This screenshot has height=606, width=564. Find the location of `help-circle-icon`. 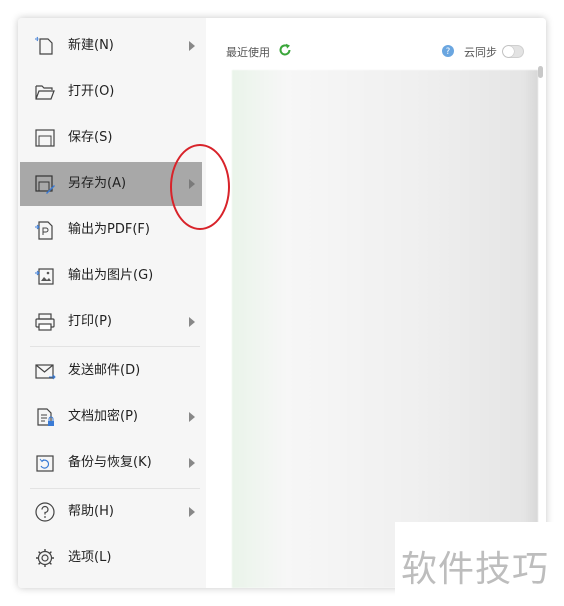

help-circle-icon is located at coordinates (45, 512).